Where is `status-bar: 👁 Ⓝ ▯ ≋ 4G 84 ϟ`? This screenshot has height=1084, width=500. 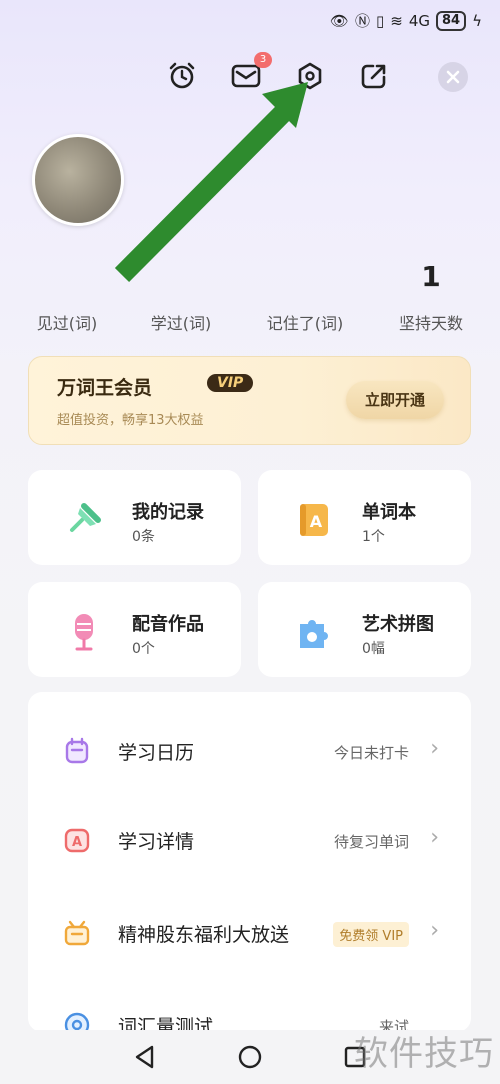 status-bar: 👁 Ⓝ ▯ ≋ 4G 84 ϟ is located at coordinates (406, 20).